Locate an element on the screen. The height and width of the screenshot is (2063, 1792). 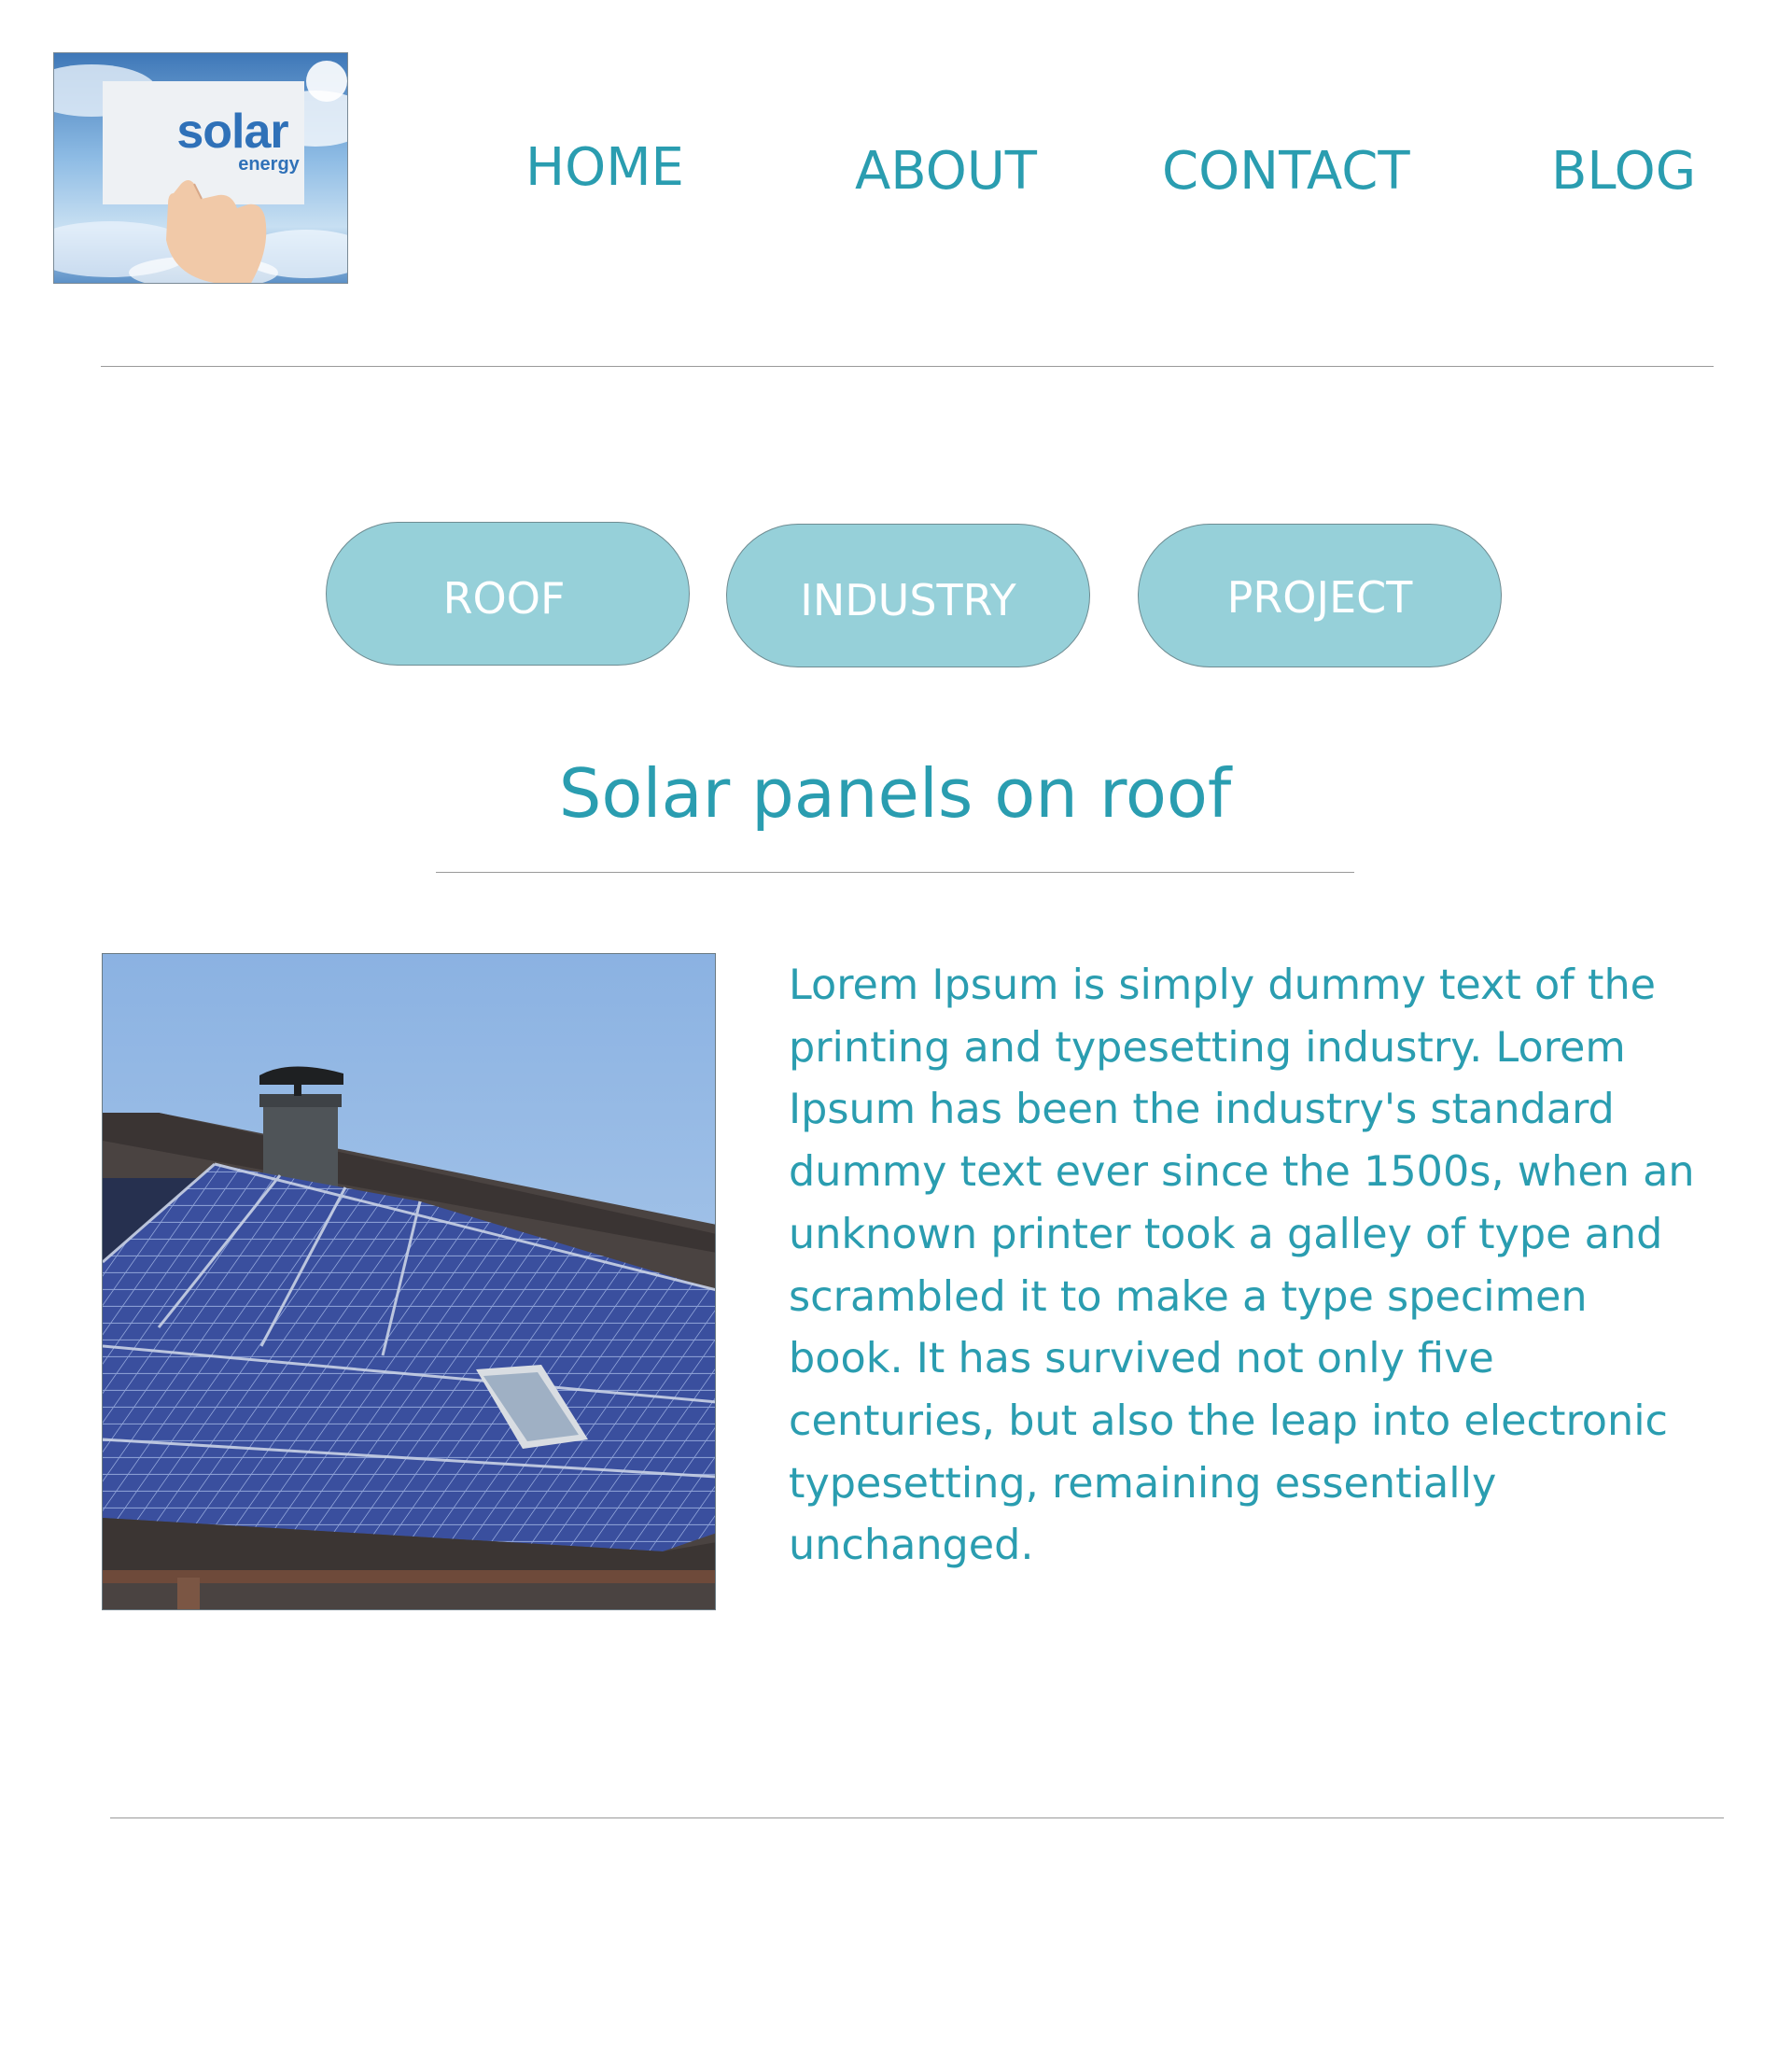
footer-divider is located at coordinates (917, 1818).